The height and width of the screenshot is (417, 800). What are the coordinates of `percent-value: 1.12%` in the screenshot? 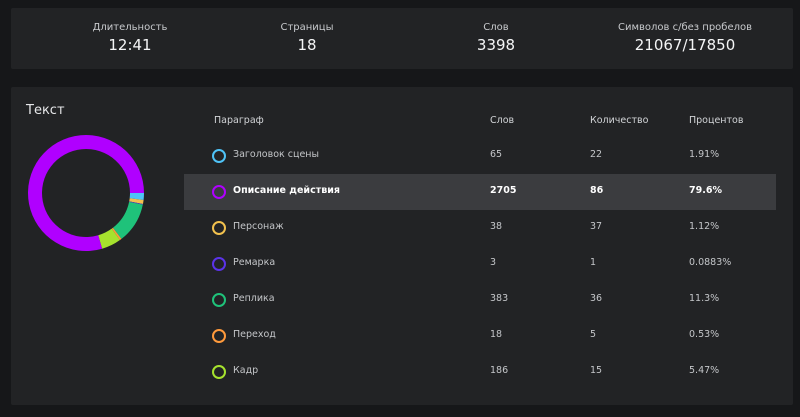 It's located at (704, 226).